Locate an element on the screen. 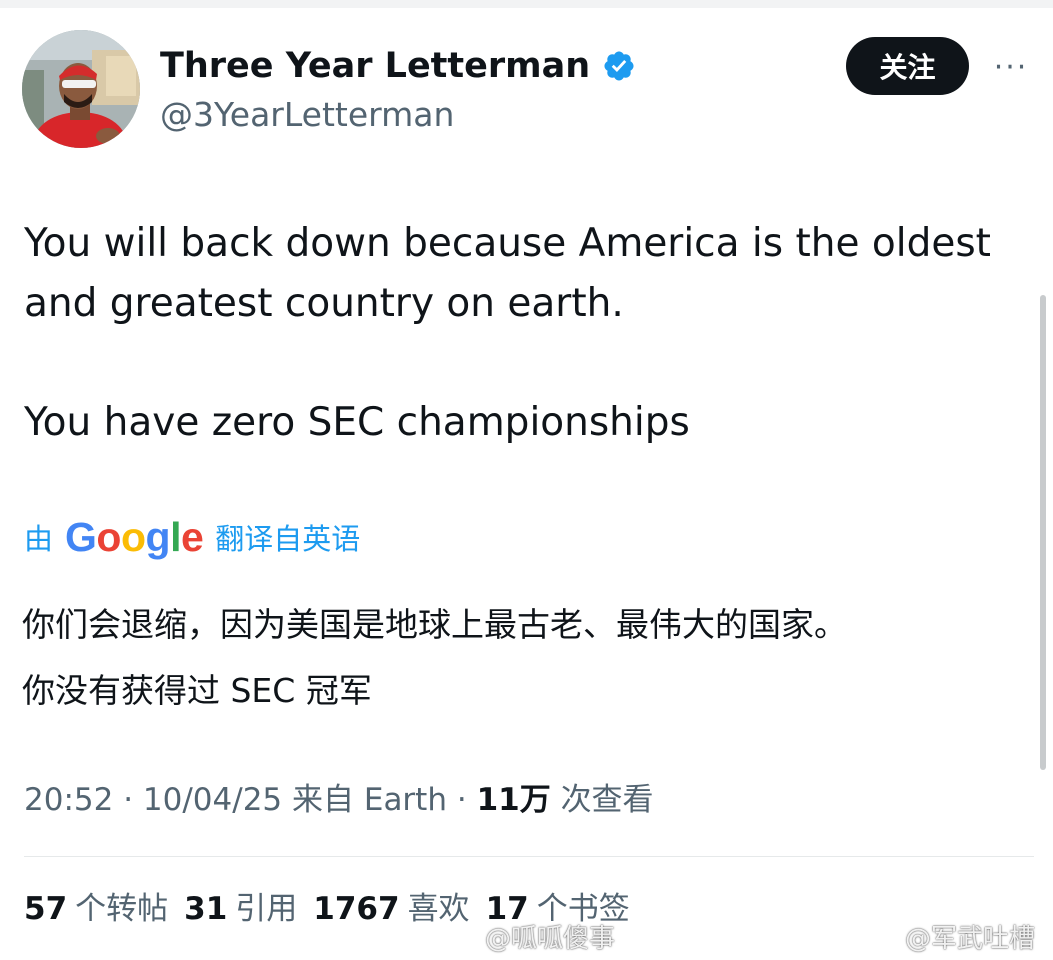 Image resolution: width=1053 pixels, height=960 pixels. tweet-time: 20:52 is located at coordinates (68, 800).